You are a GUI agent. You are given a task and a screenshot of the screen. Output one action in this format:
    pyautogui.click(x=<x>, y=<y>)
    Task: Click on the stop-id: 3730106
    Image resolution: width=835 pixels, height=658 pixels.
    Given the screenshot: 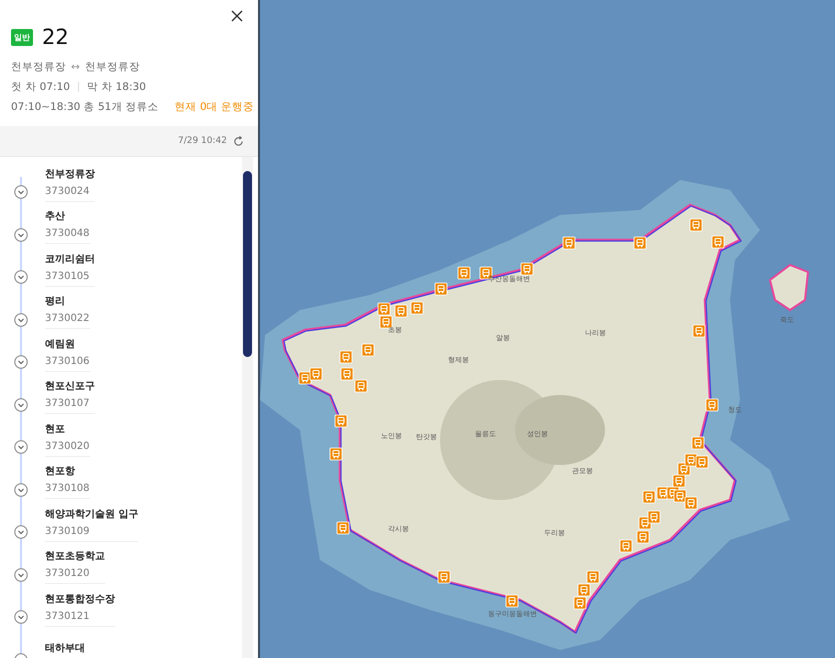 What is the action you would take?
    pyautogui.click(x=67, y=361)
    